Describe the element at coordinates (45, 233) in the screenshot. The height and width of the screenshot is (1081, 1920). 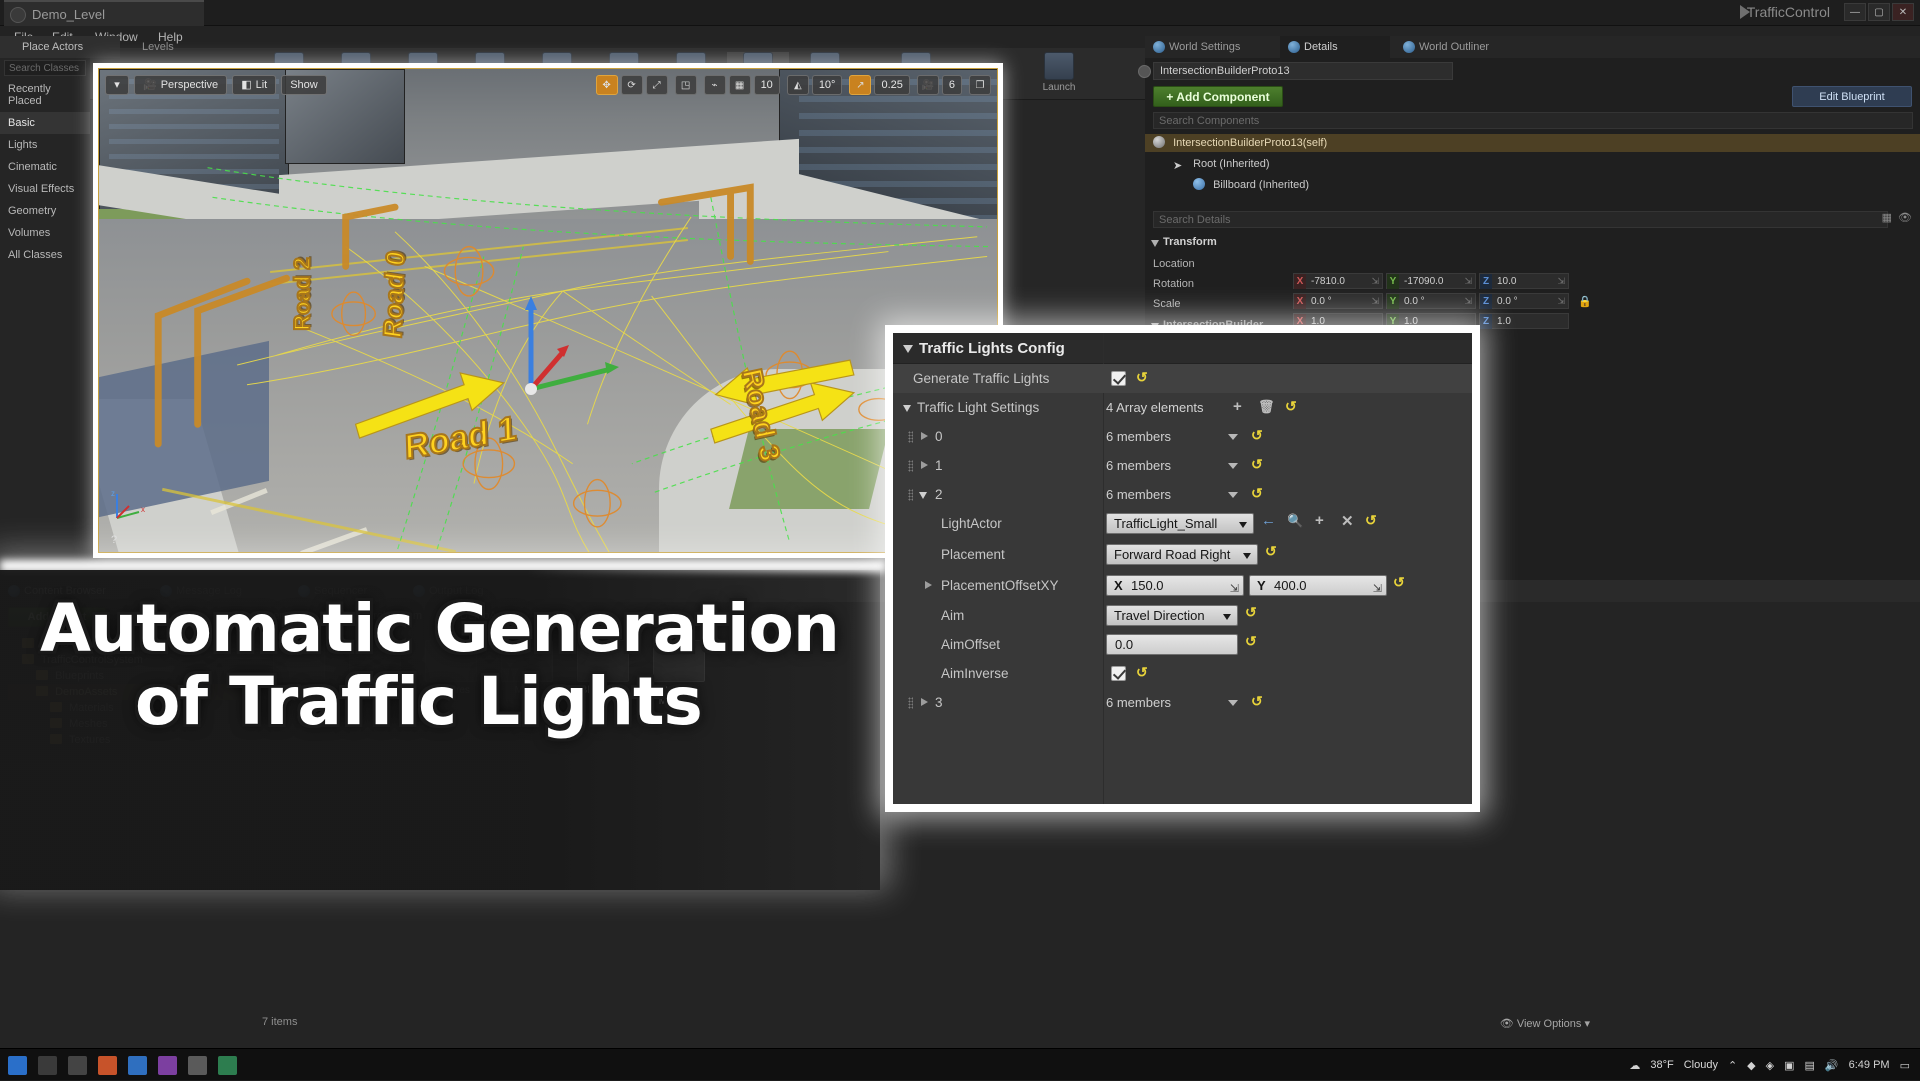
I see `sidebar-item-volumes: Volumes` at that location.